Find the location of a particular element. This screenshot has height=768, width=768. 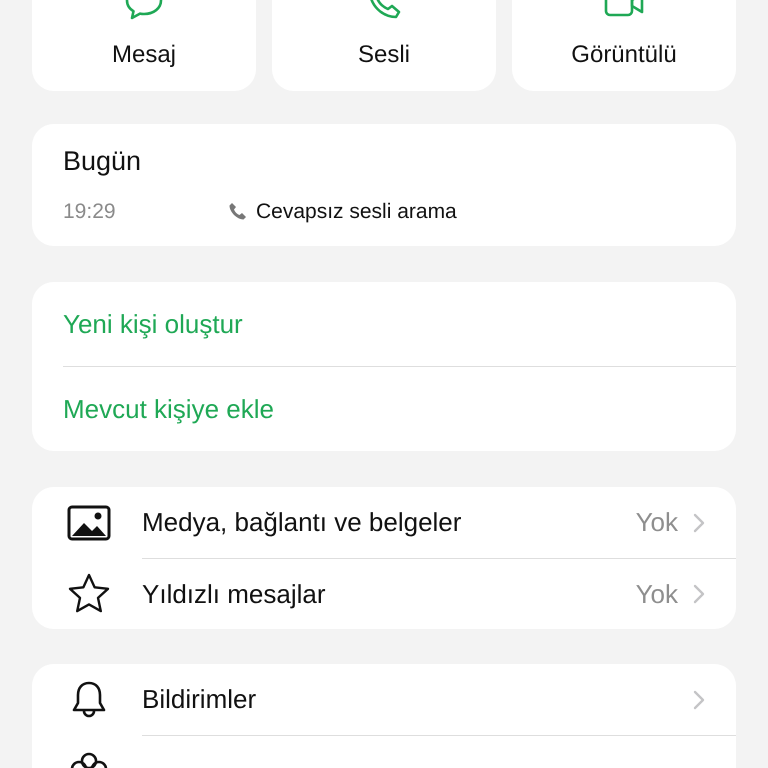

settings-row: Bildirimler is located at coordinates (384, 699).